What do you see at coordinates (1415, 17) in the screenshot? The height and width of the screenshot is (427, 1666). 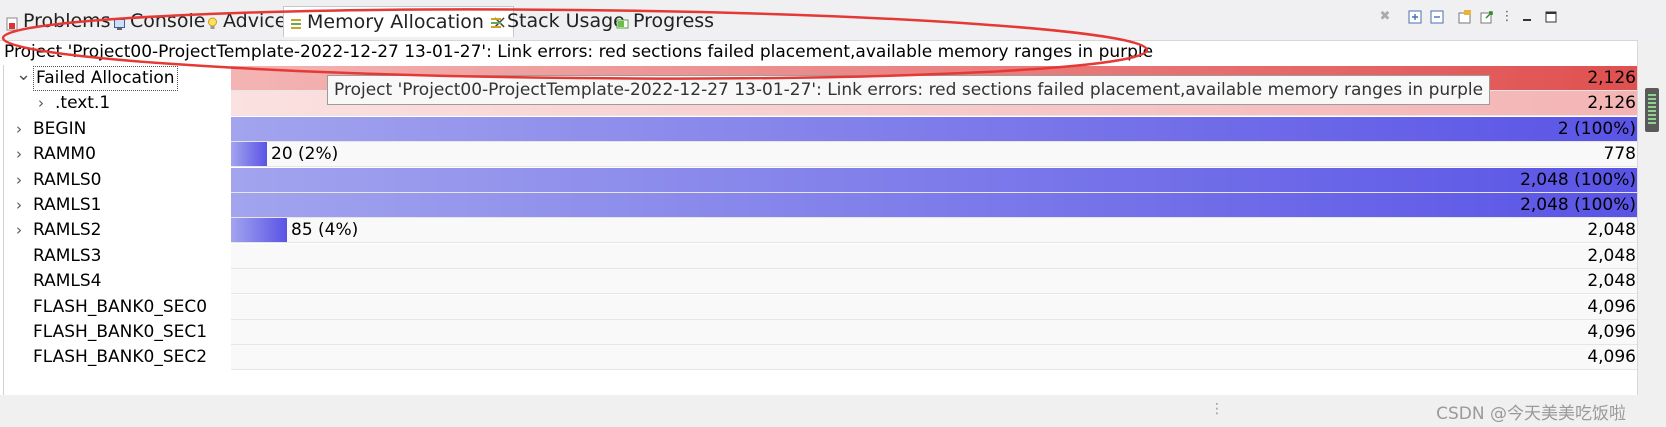 I see `expand-all-icon` at bounding box center [1415, 17].